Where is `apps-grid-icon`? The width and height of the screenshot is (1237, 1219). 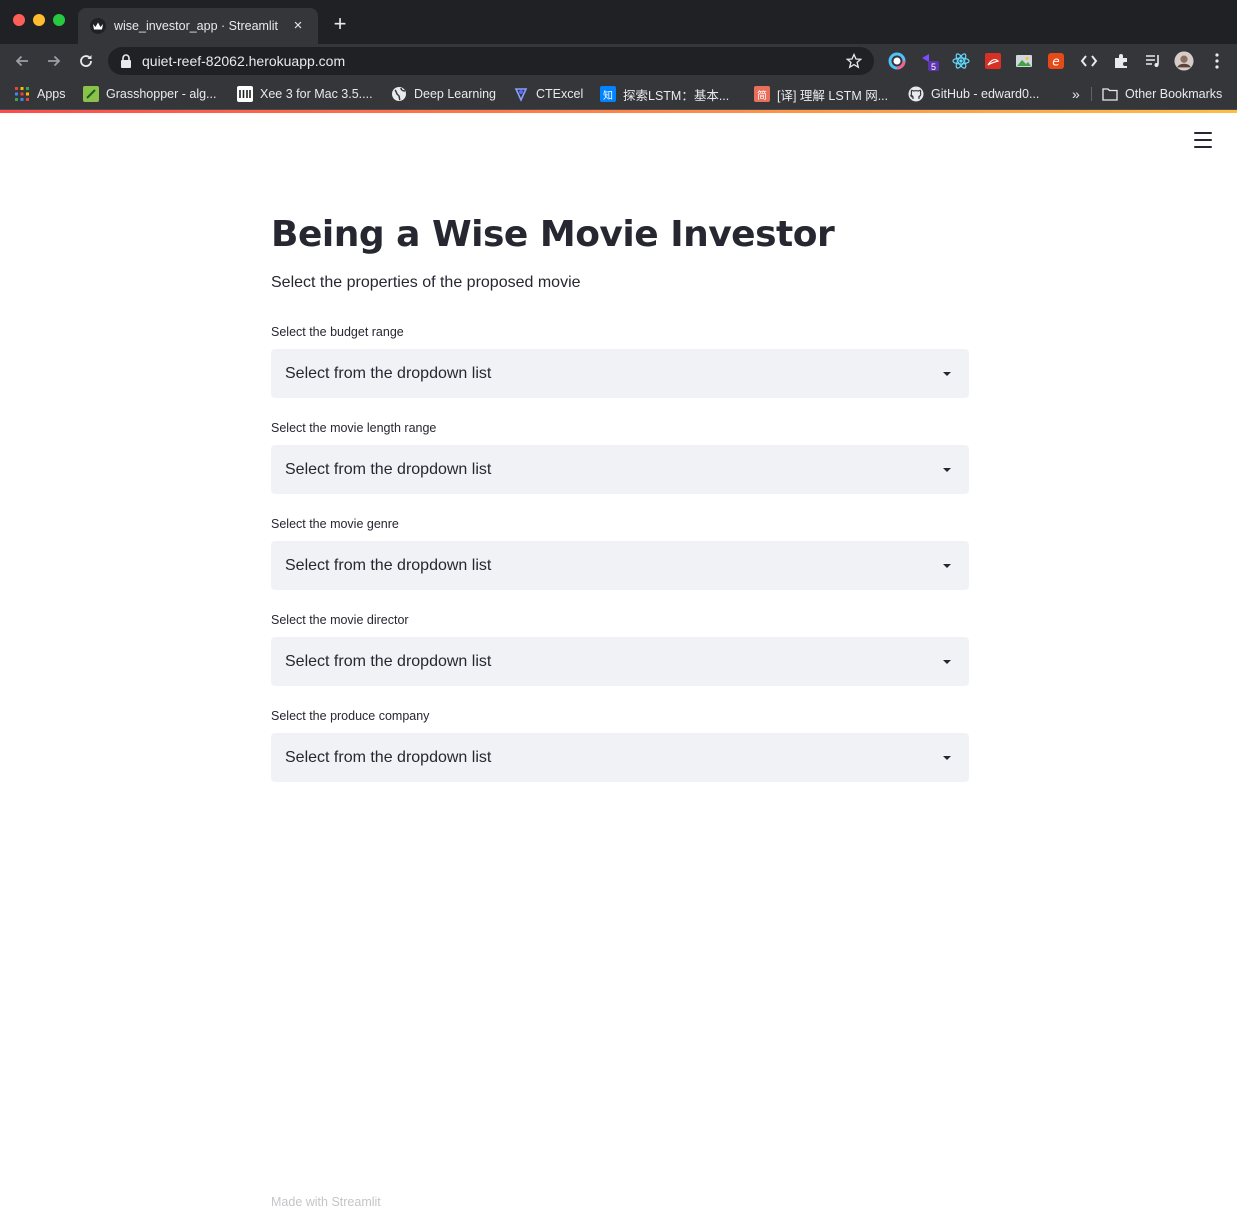 apps-grid-icon is located at coordinates (22, 94).